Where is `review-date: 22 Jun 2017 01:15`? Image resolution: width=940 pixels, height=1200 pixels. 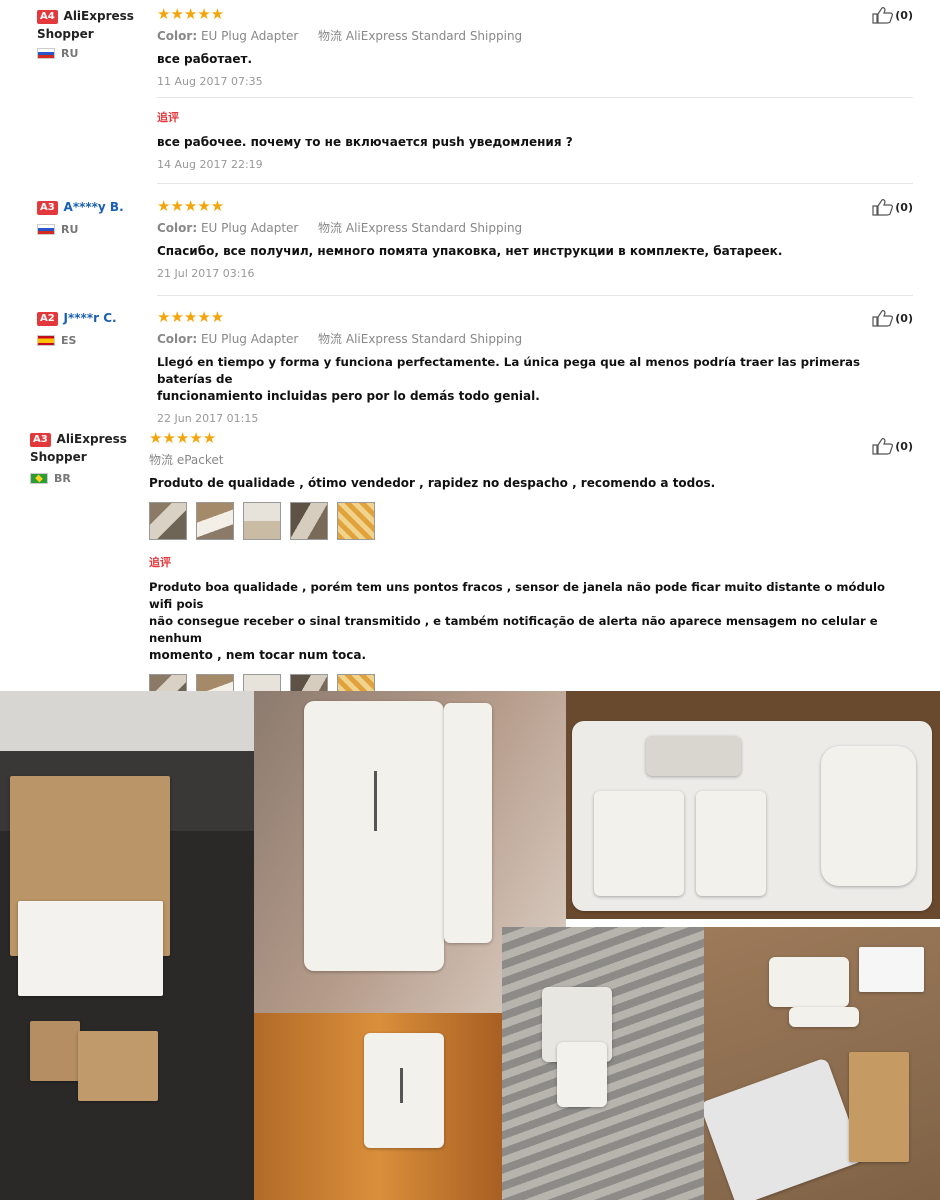 review-date: 22 Jun 2017 01:15 is located at coordinates (208, 418).